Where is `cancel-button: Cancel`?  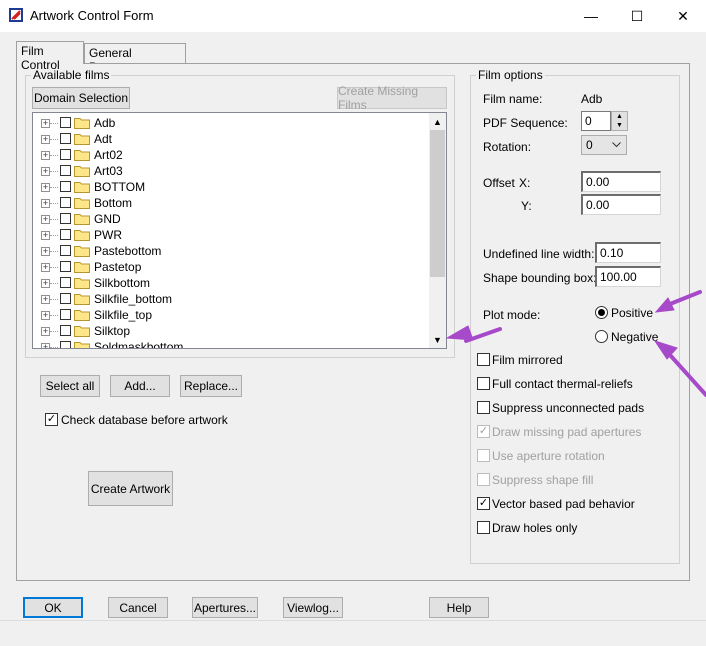 cancel-button: Cancel is located at coordinates (138, 607).